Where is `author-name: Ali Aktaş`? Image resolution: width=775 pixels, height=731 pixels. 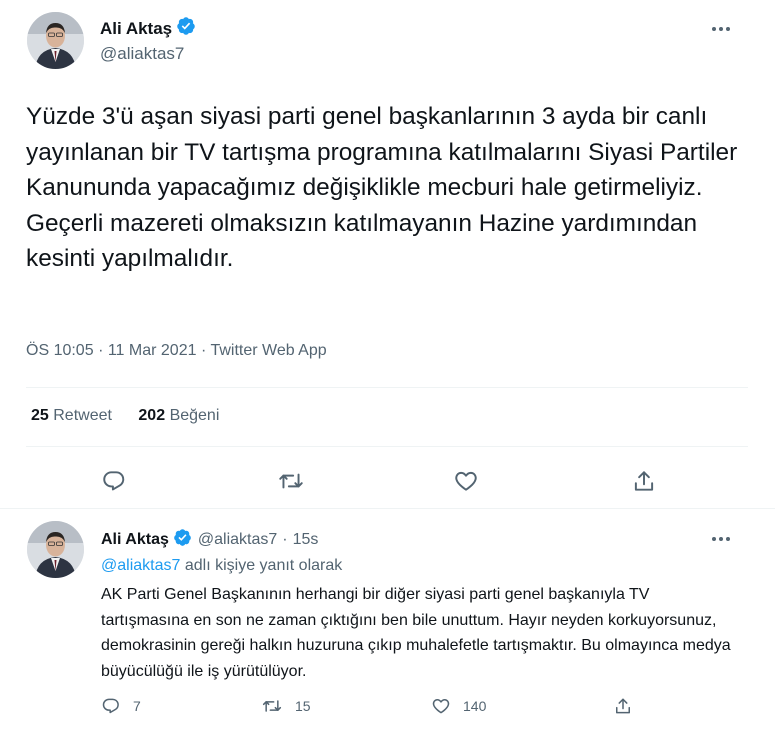
author-name: Ali Aktaş is located at coordinates (136, 29).